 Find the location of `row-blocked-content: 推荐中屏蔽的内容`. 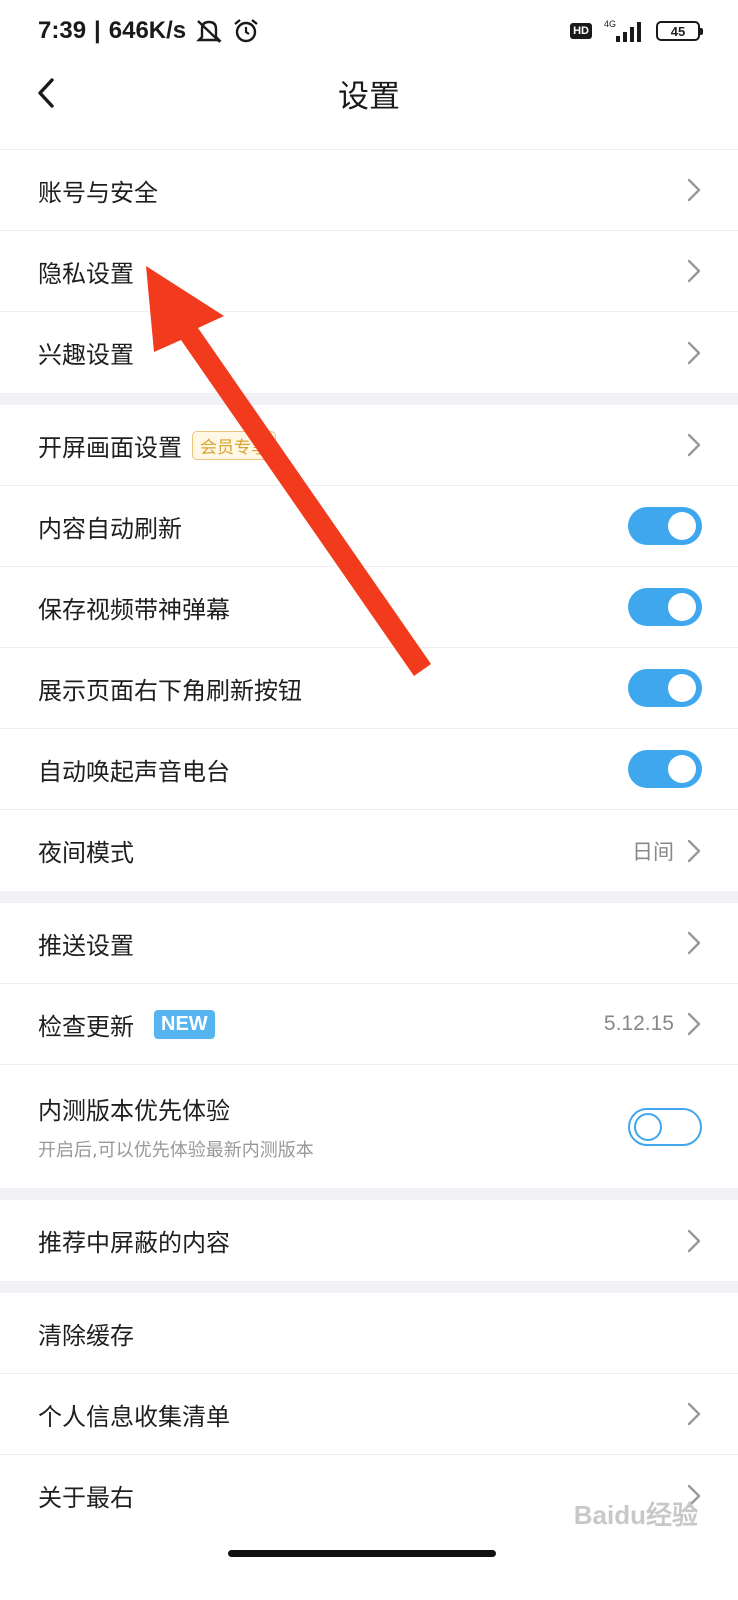

row-blocked-content: 推荐中屏蔽的内容 is located at coordinates (369, 1240).